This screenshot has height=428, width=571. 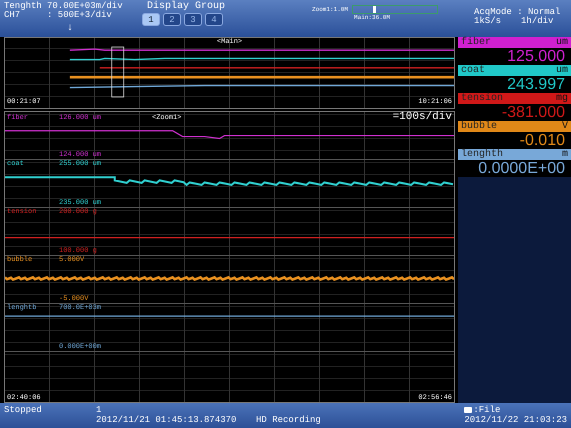 What do you see at coordinates (488, 21) in the screenshot?
I see `sample-rate: 1kS/s` at bounding box center [488, 21].